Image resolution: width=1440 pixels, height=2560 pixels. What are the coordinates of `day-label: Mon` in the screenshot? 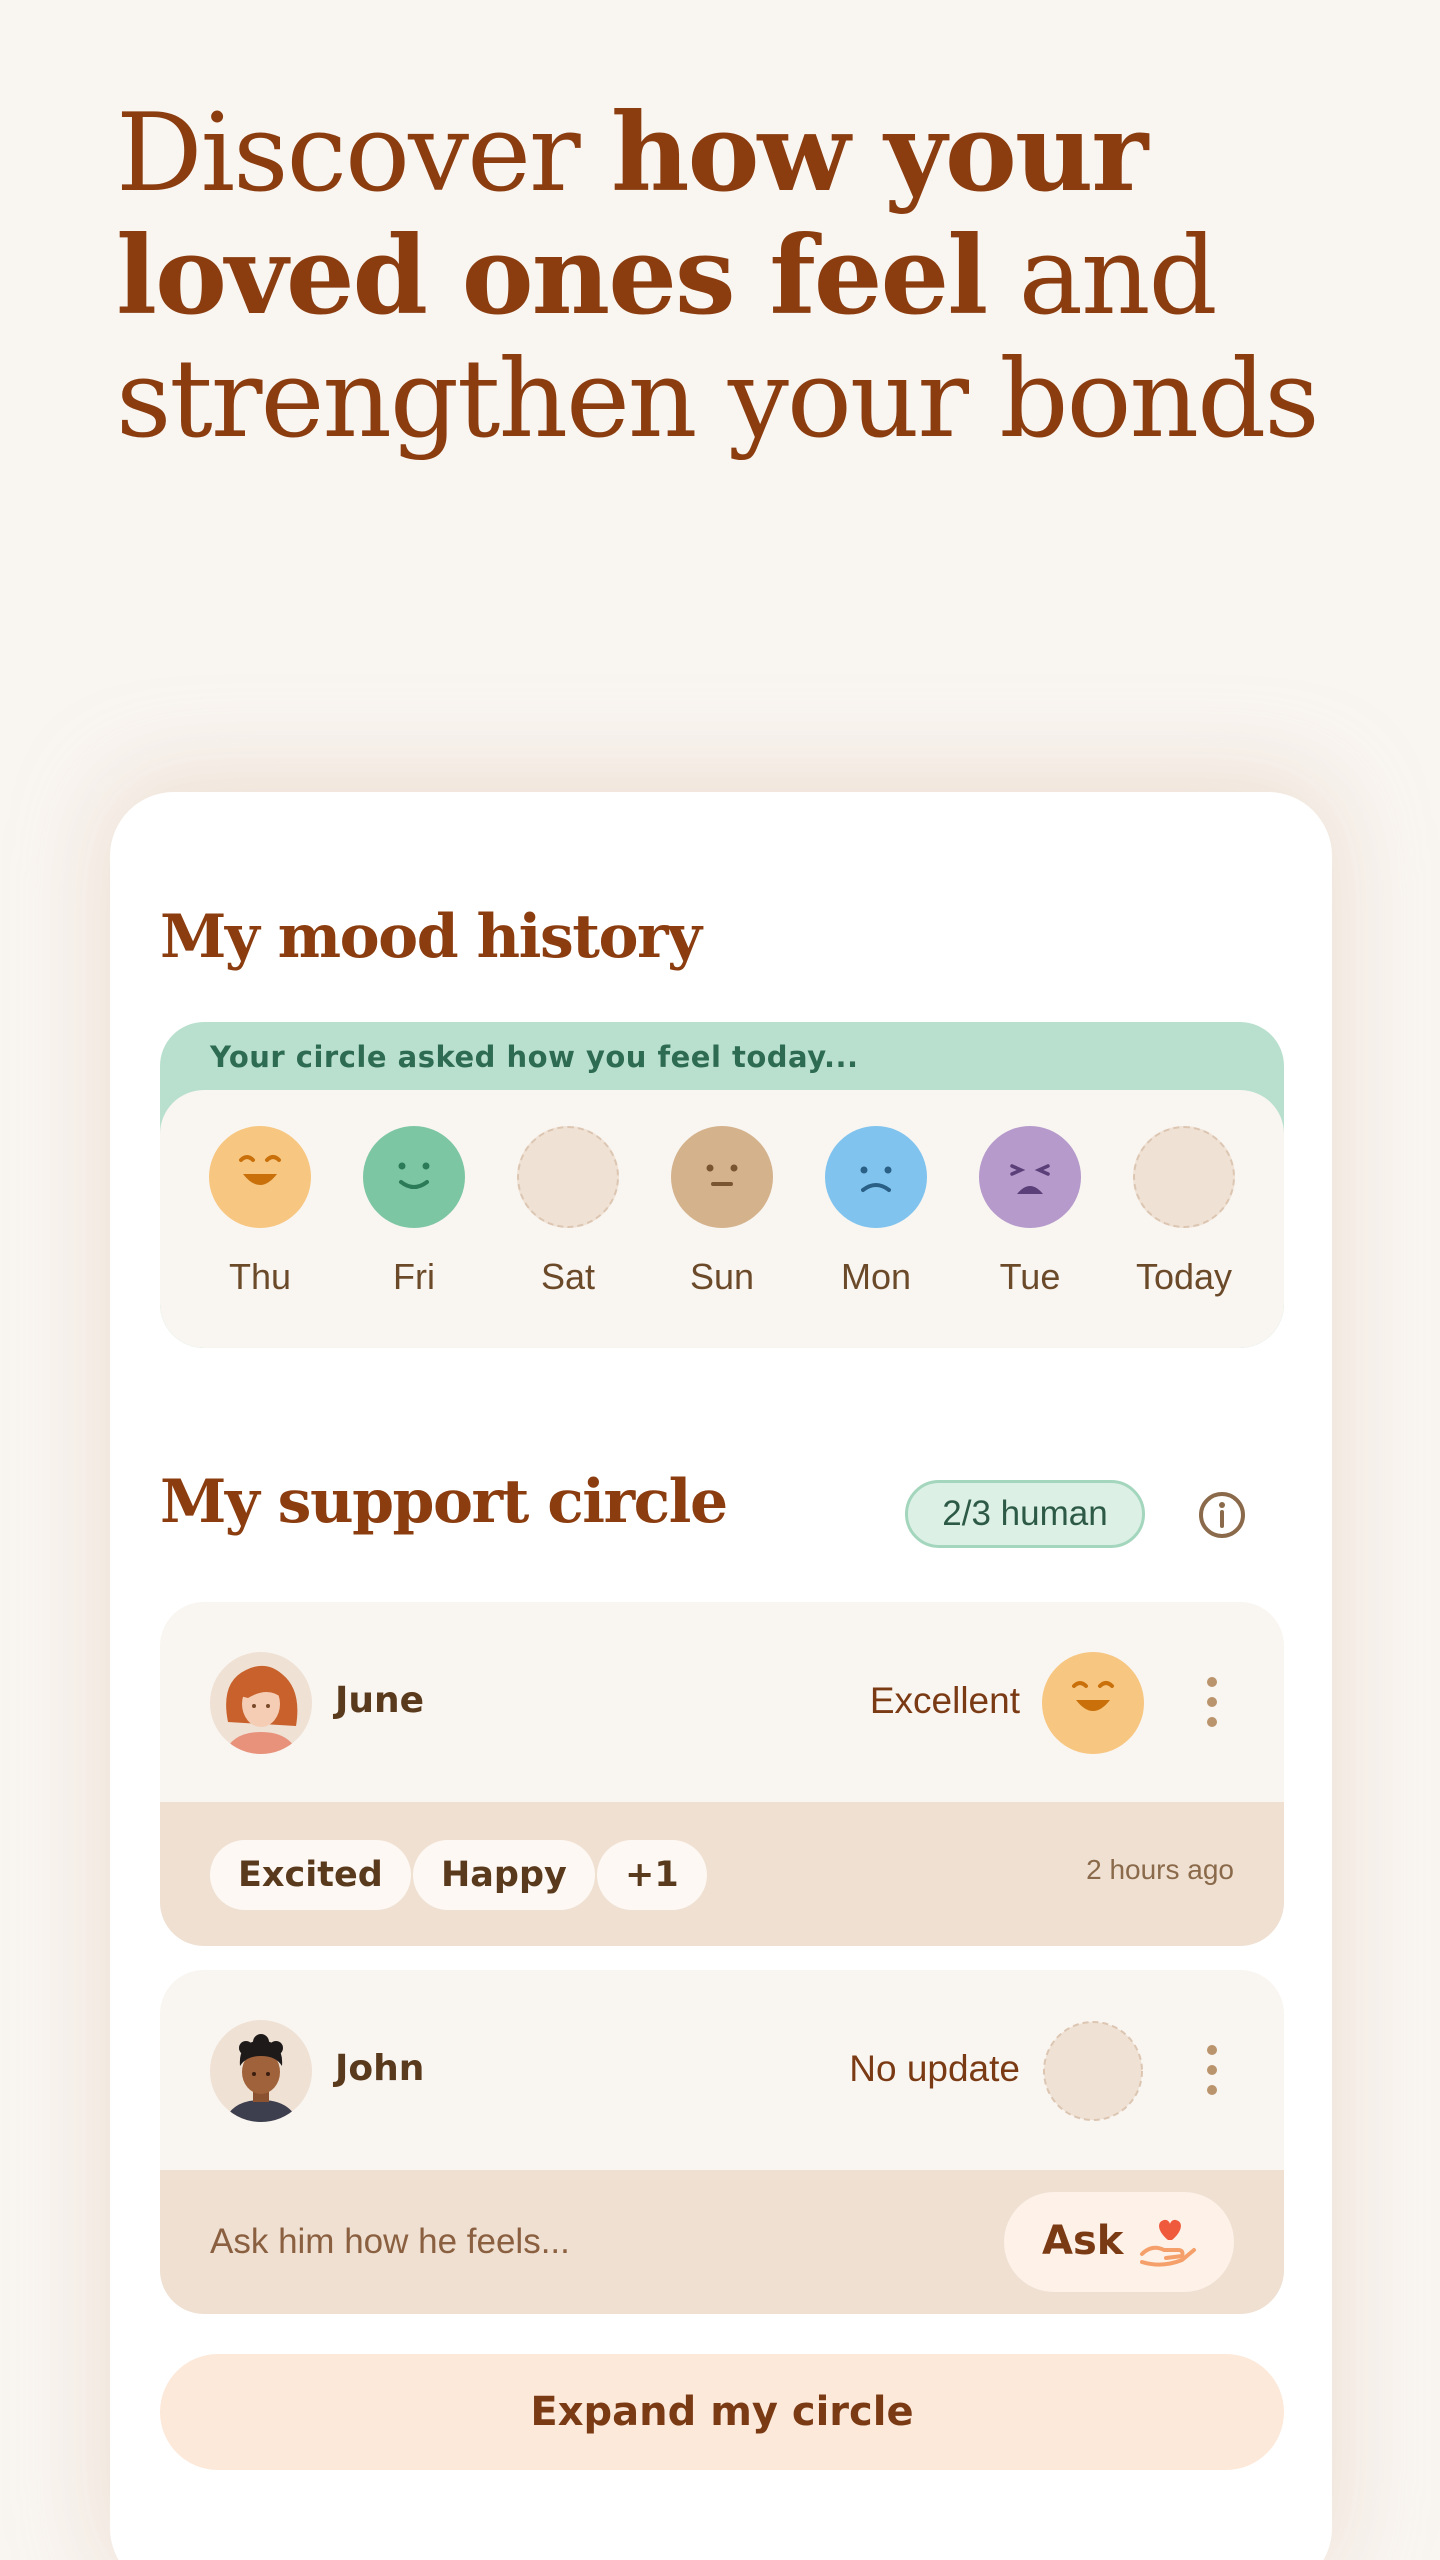 It's located at (876, 1276).